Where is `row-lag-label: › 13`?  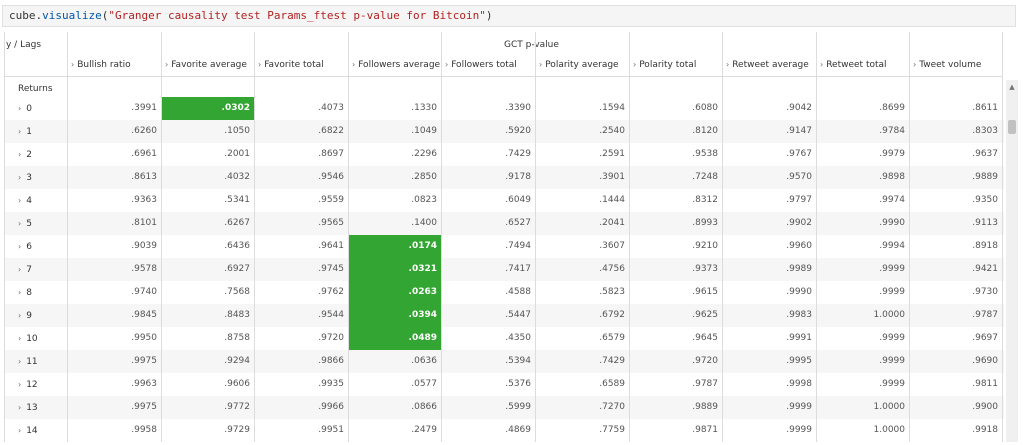 row-lag-label: › 13 is located at coordinates (28, 408).